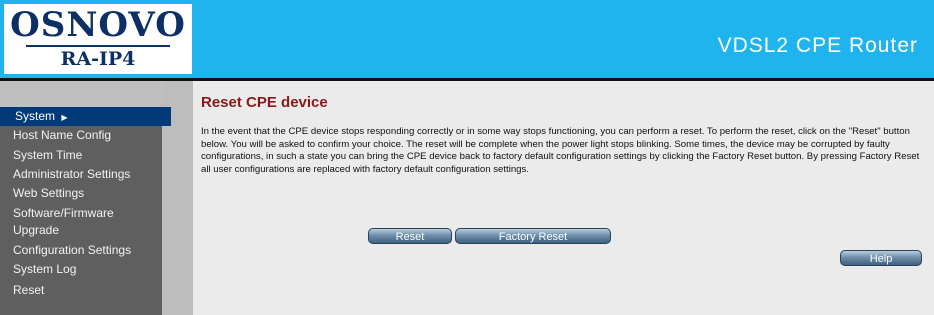 This screenshot has height=315, width=934. I want to click on sidebar-item-configuration-settings: Configuration Settings, so click(72, 250).